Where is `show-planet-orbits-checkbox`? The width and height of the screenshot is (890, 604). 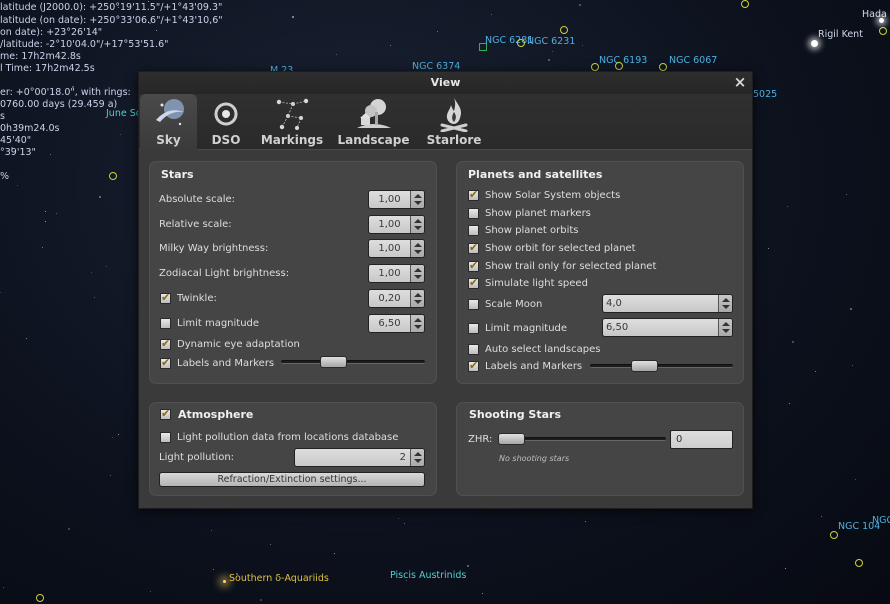
show-planet-orbits-checkbox is located at coordinates (473, 230).